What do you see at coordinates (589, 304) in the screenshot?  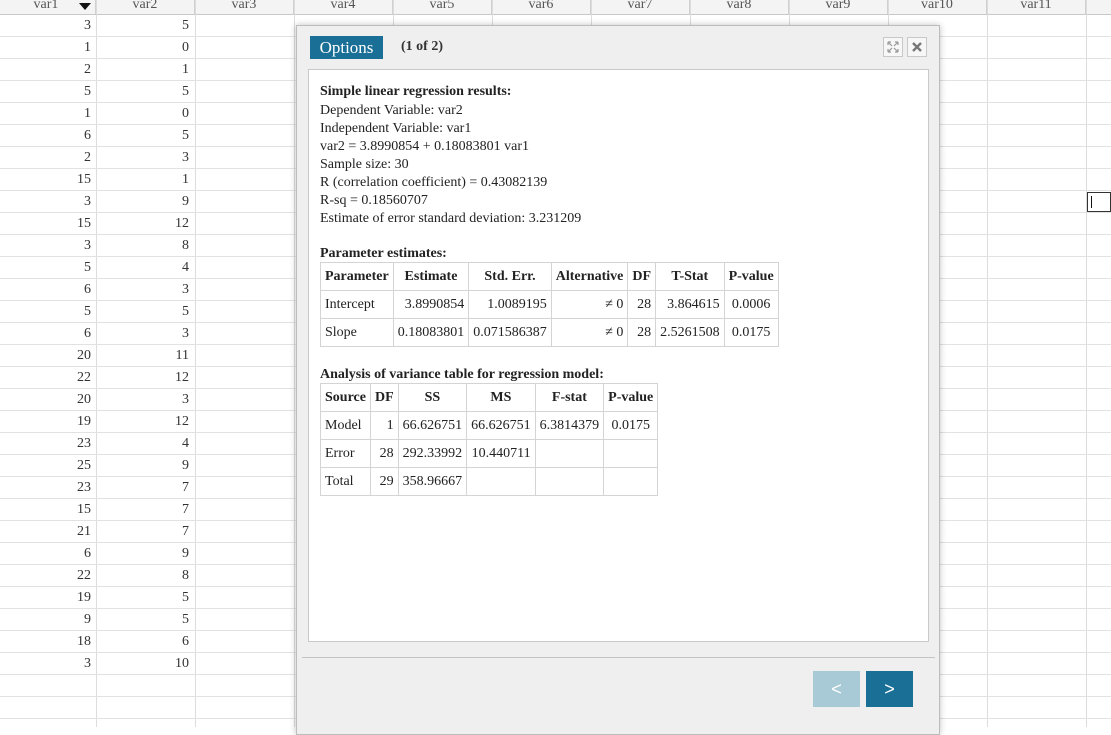 I see `table-cell: ≠ 0` at bounding box center [589, 304].